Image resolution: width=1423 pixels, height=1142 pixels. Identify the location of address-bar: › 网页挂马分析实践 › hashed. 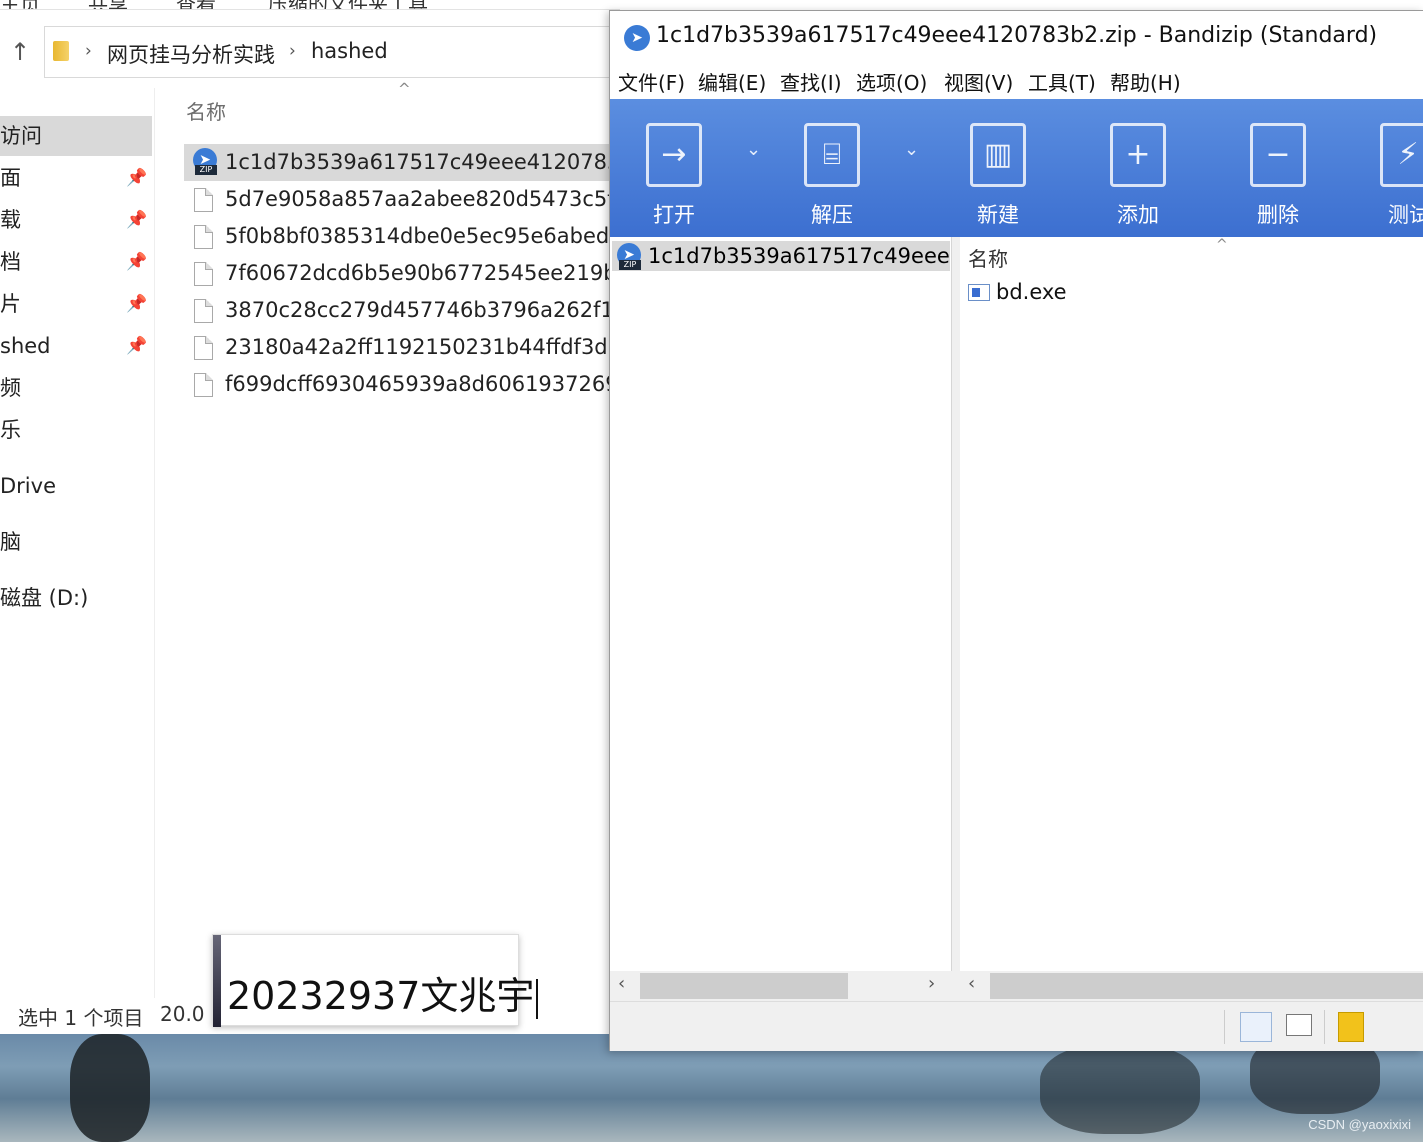
(344, 52).